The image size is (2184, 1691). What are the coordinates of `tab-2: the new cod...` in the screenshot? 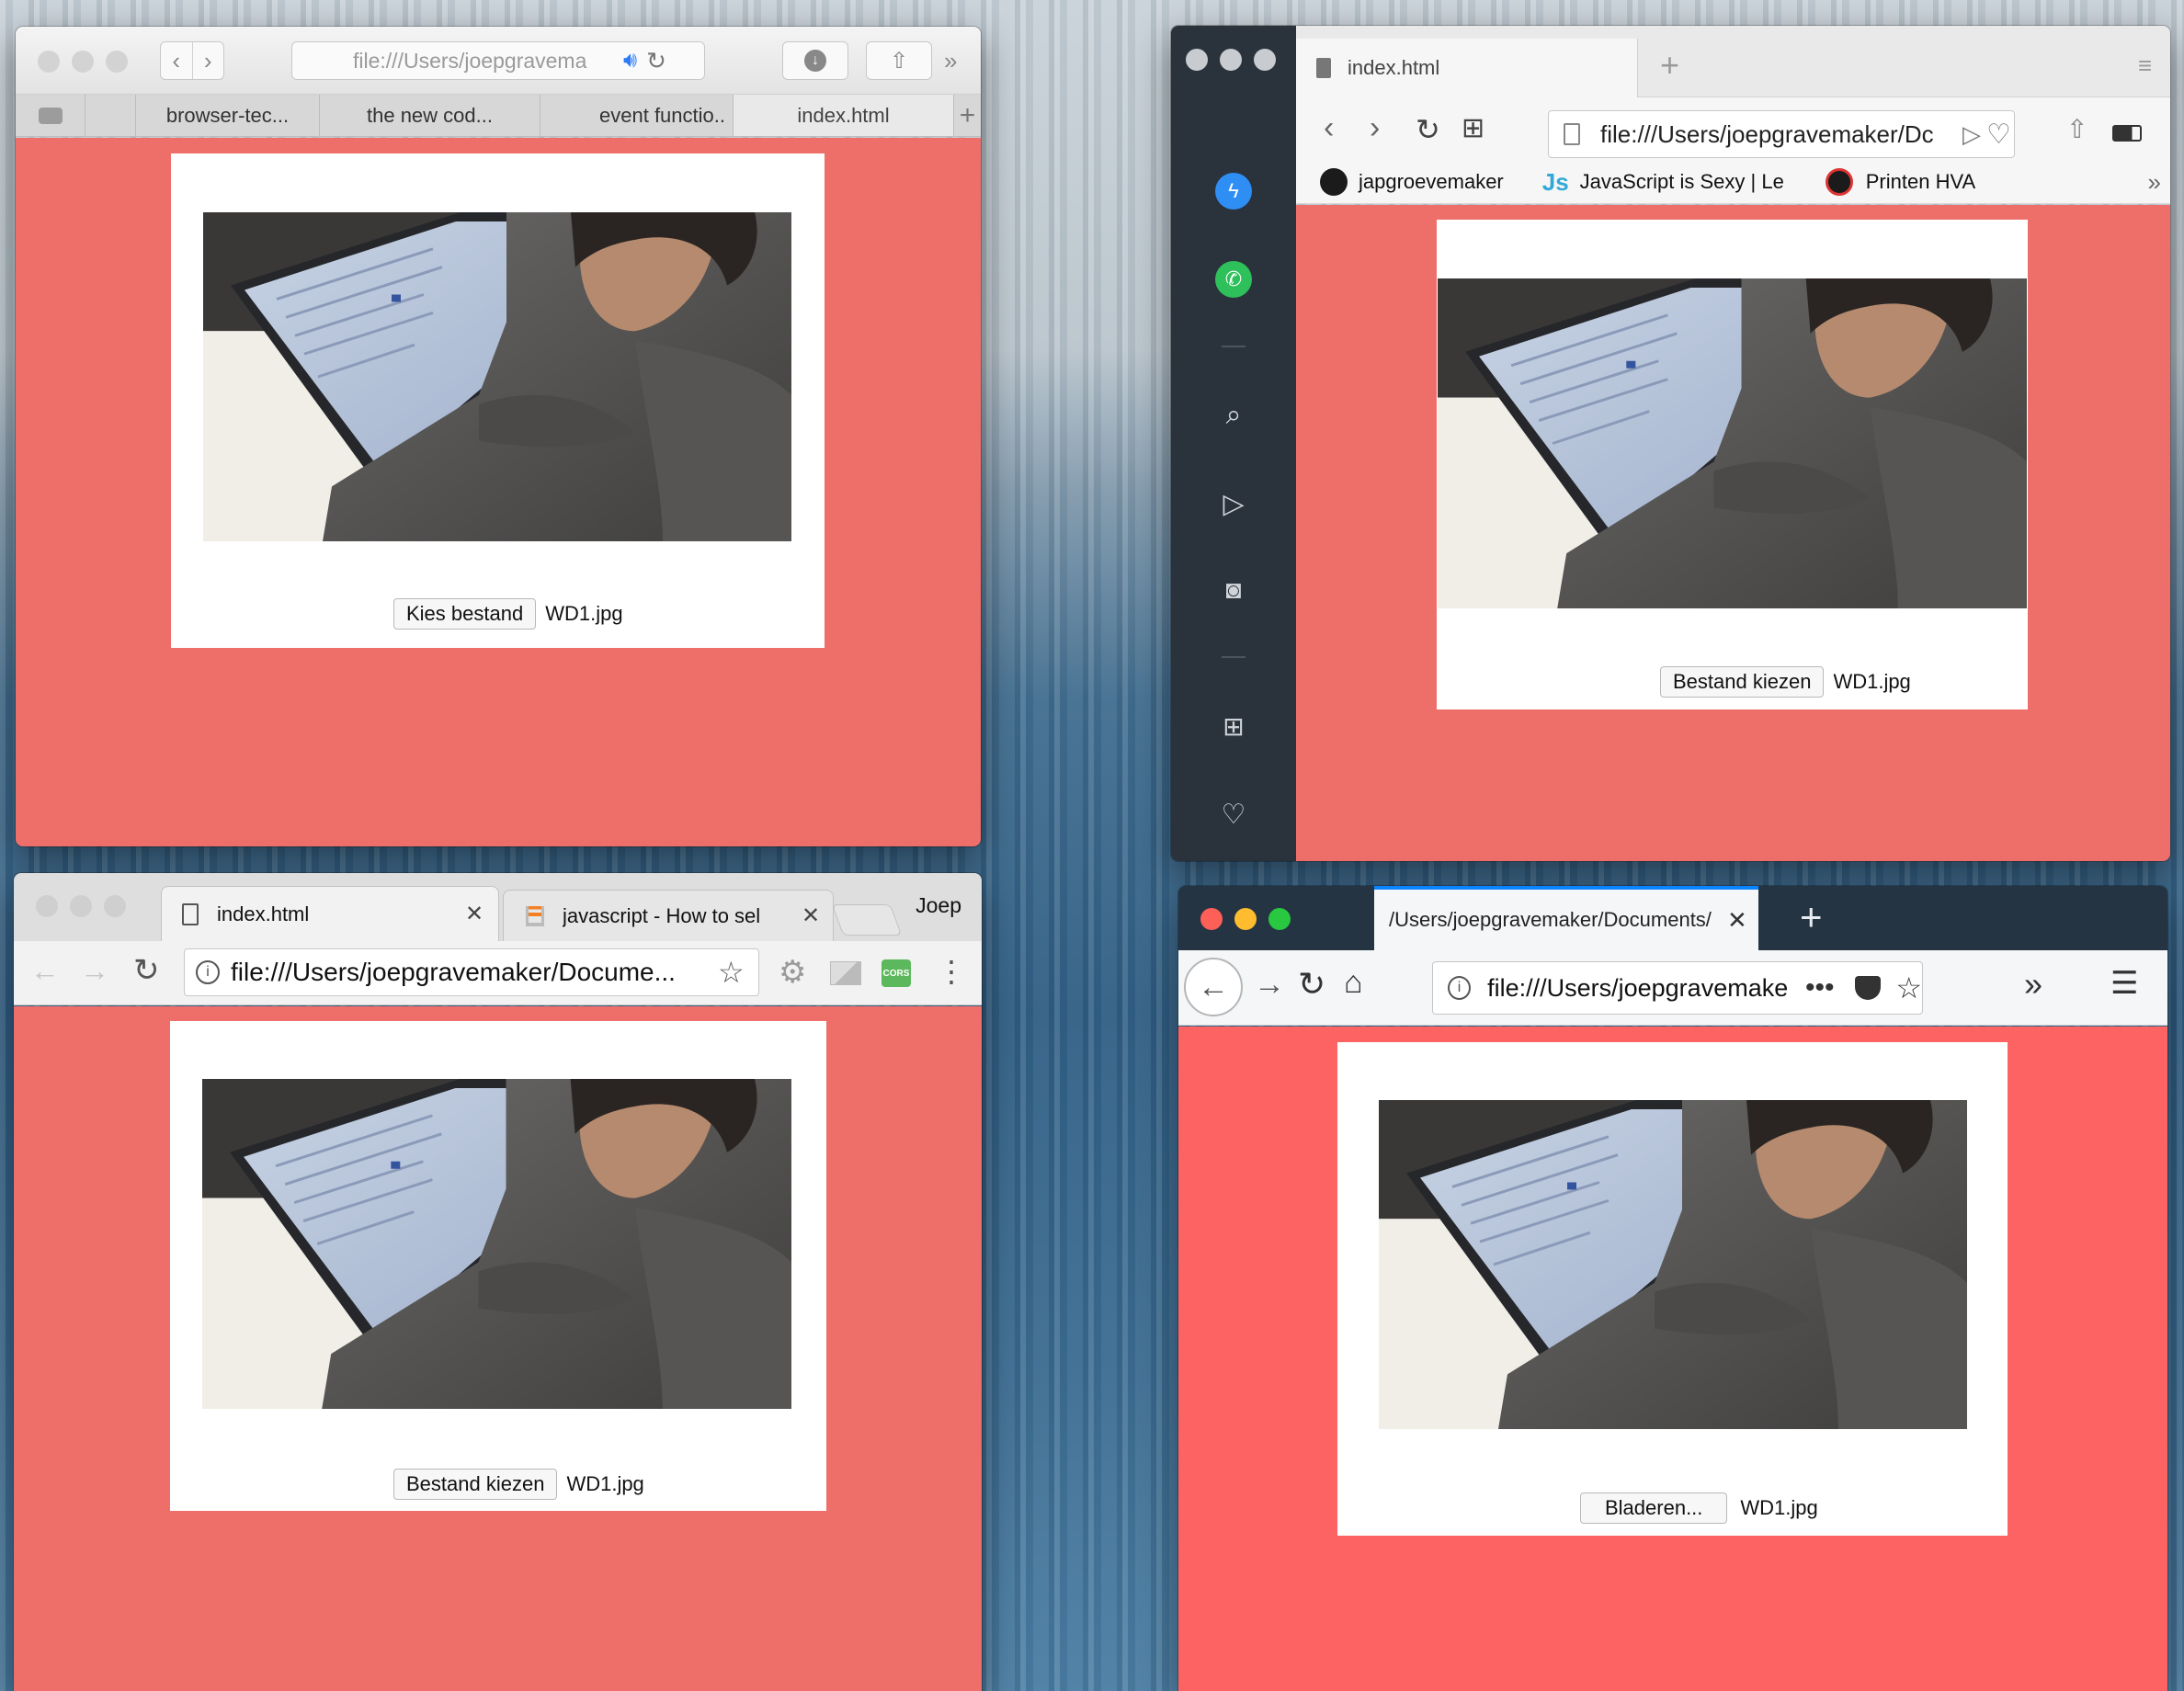 It's located at (430, 115).